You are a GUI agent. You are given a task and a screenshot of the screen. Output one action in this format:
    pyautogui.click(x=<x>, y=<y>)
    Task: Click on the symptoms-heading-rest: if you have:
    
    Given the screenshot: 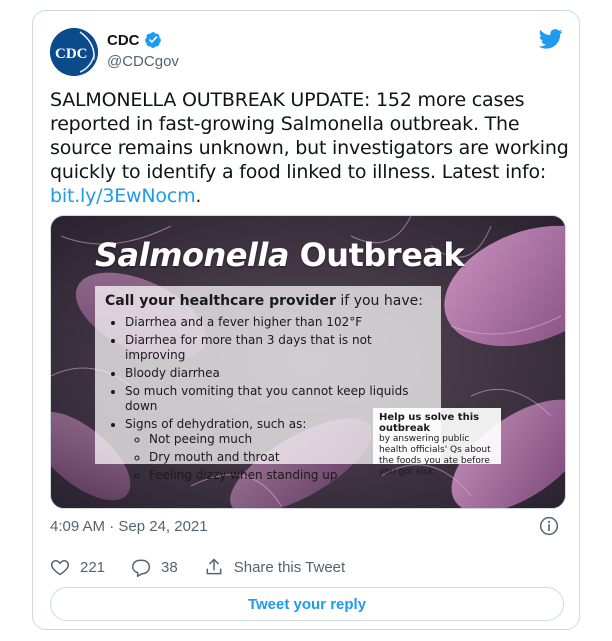 What is the action you would take?
    pyautogui.click(x=379, y=301)
    